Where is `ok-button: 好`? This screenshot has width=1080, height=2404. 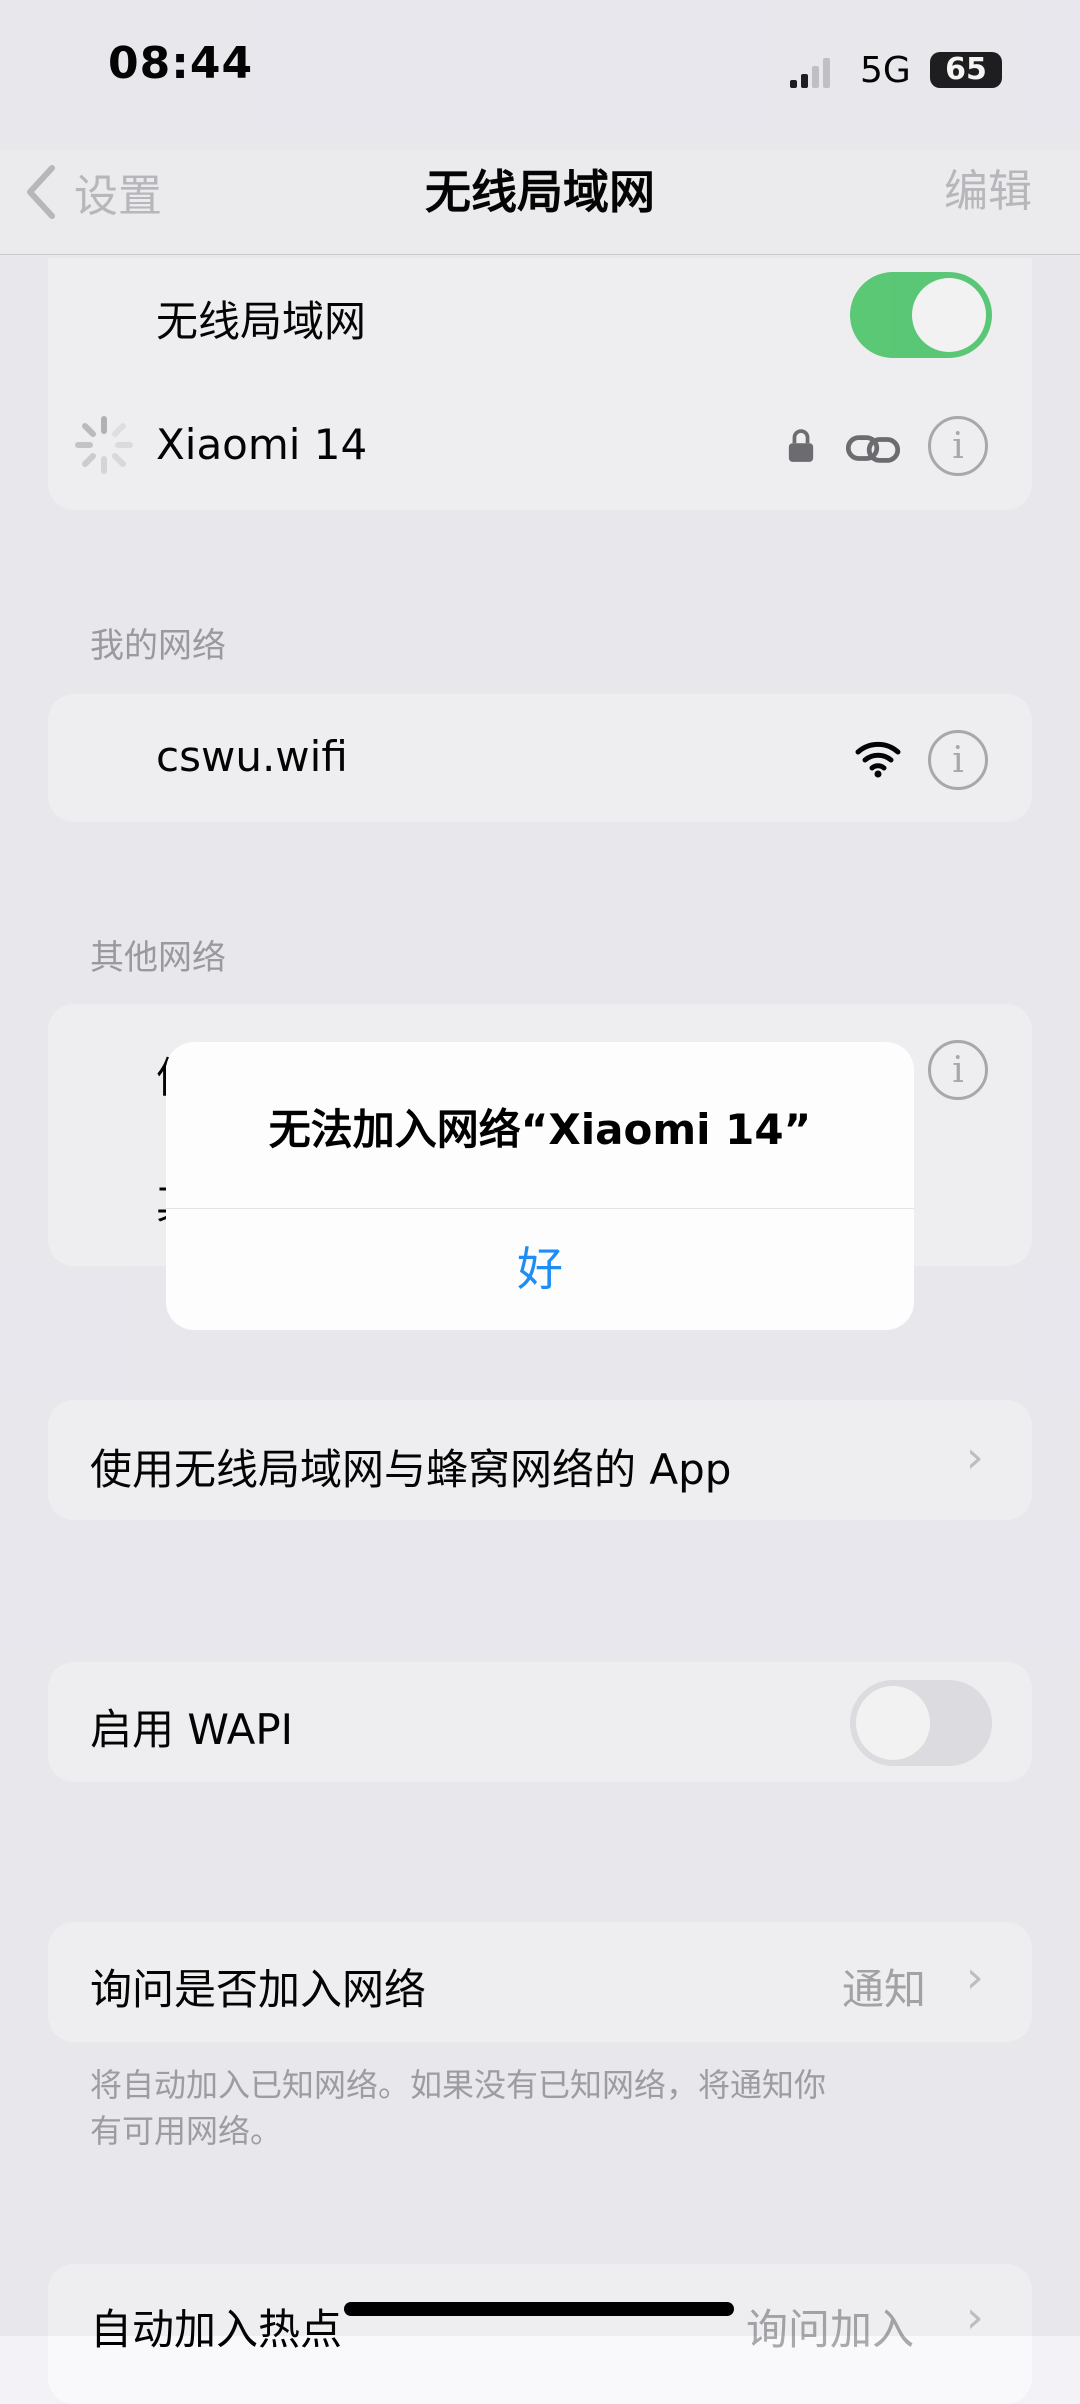
ok-button: 好 is located at coordinates (540, 1269).